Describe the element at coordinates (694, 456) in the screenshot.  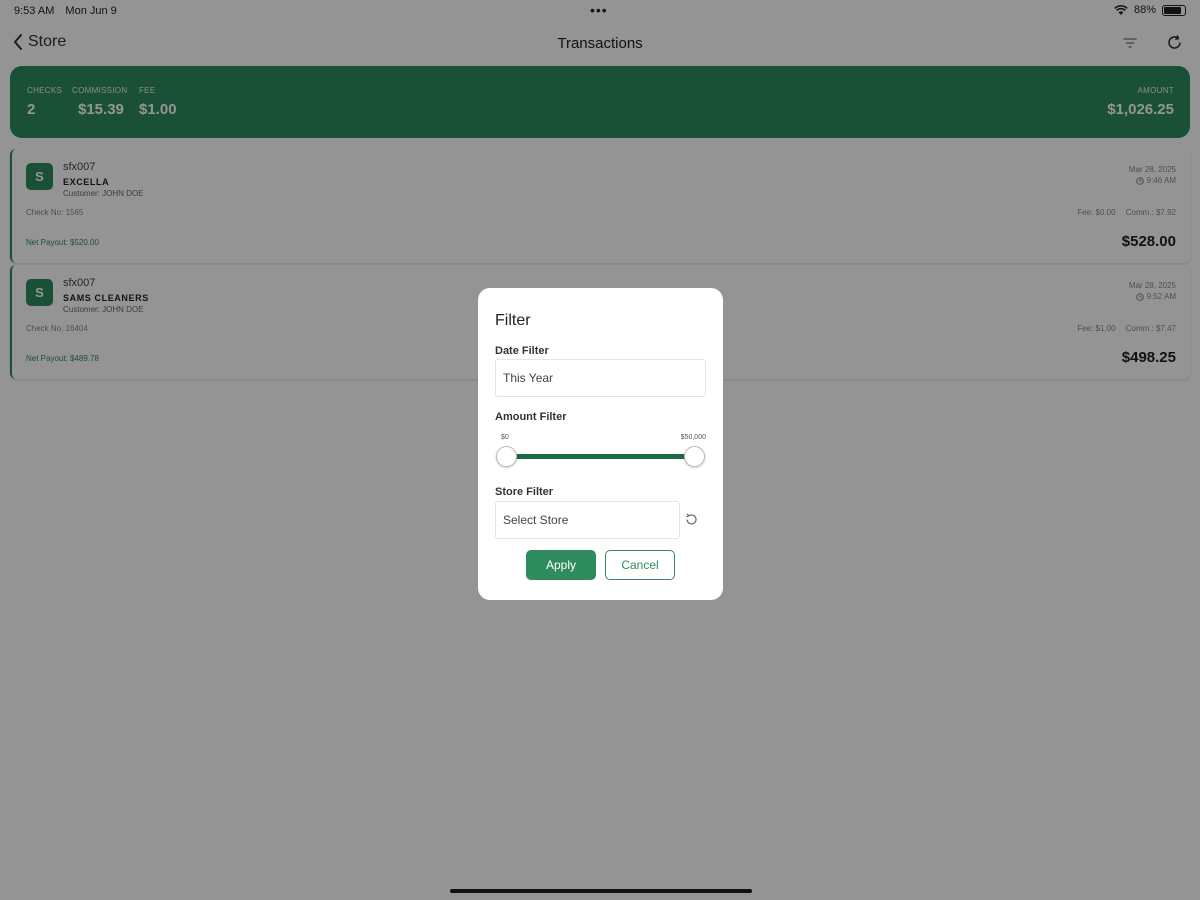
I see `amount-max-handle` at that location.